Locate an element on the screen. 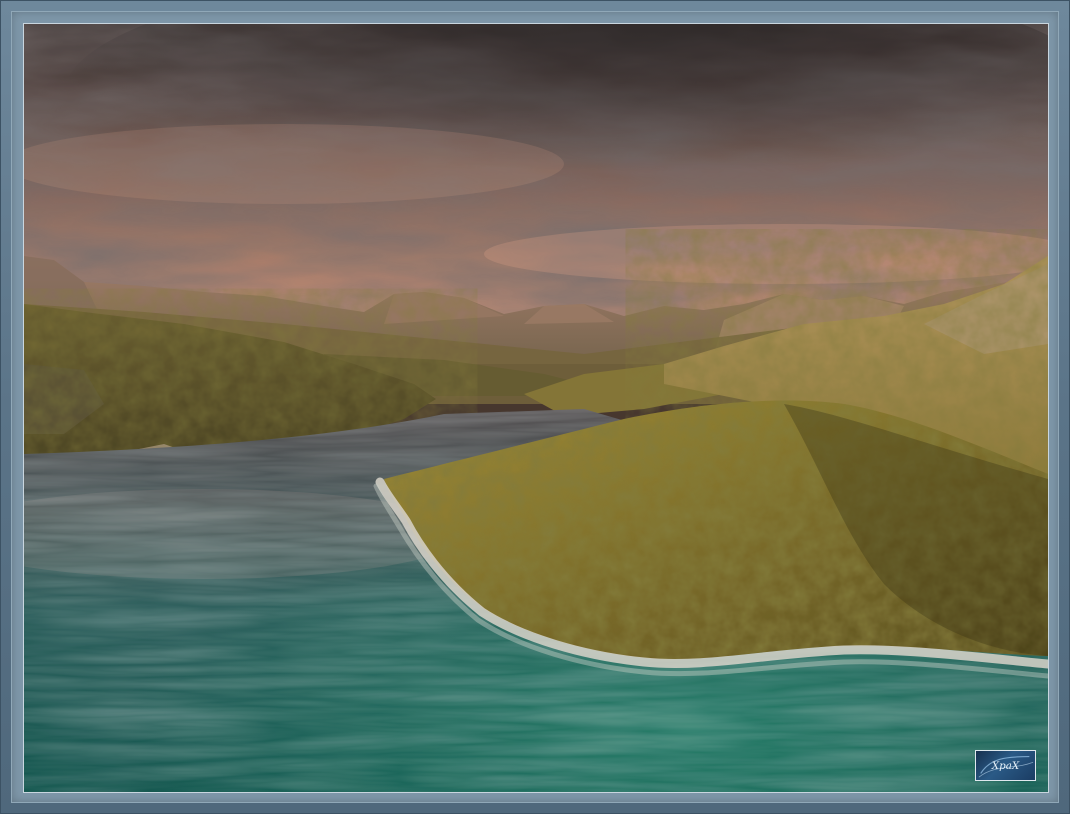  watermark-text: XpaX is located at coordinates (1005, 766).